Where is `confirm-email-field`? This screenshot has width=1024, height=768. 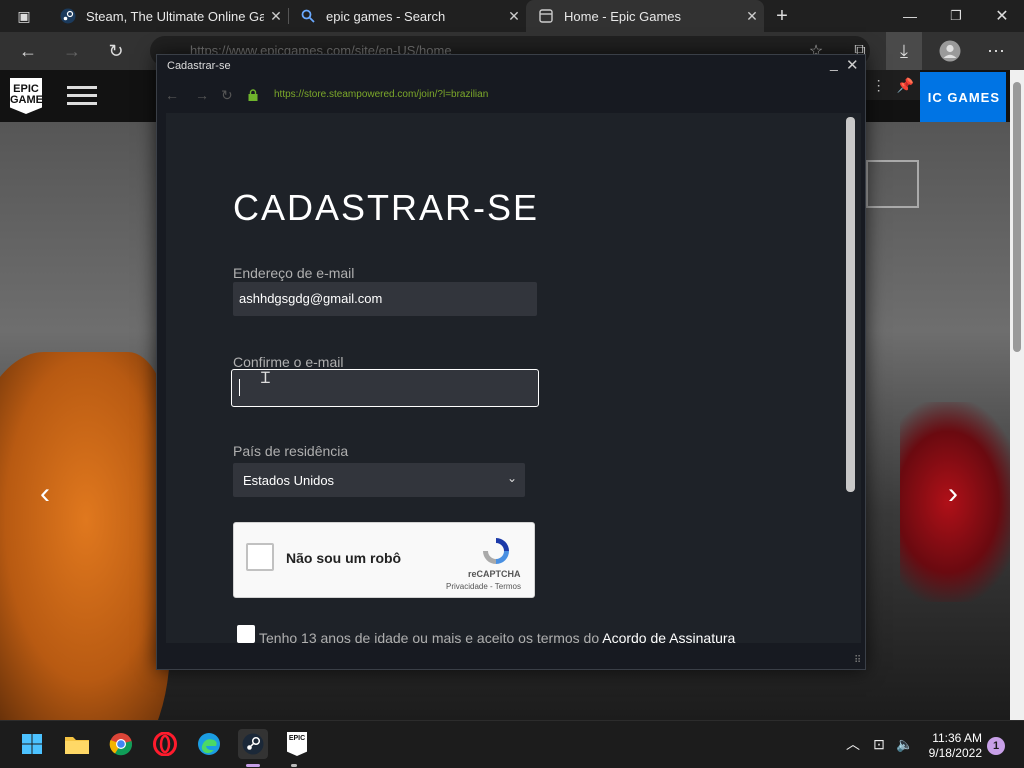 confirm-email-field is located at coordinates (385, 388).